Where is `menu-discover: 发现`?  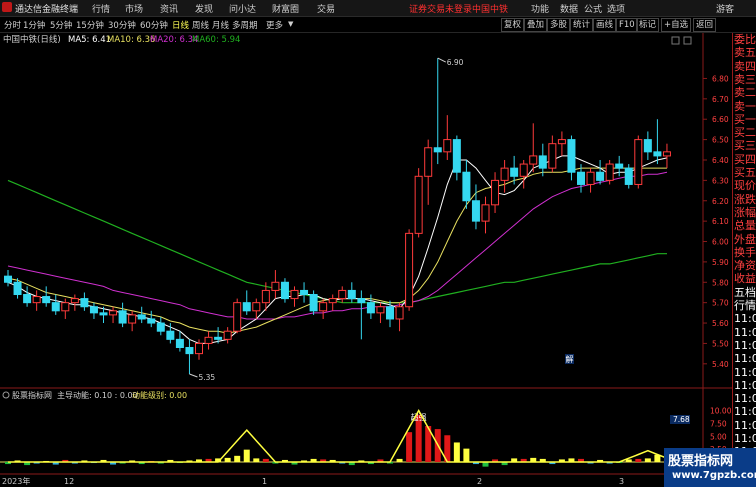
menu-discover: 发现 is located at coordinates (204, 8).